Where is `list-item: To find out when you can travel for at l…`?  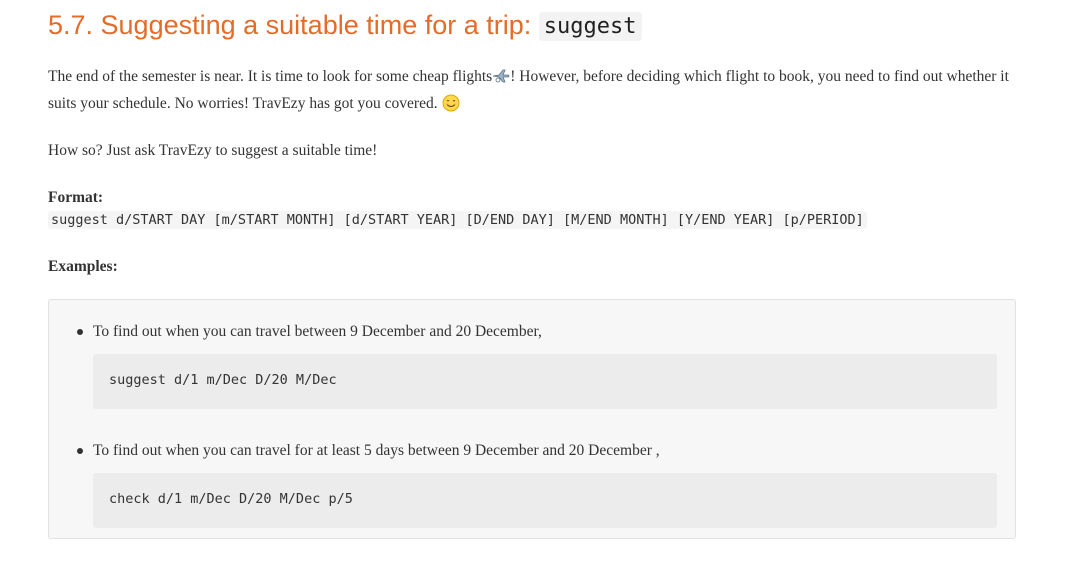
list-item: To find out when you can travel for at l… is located at coordinates (536, 450).